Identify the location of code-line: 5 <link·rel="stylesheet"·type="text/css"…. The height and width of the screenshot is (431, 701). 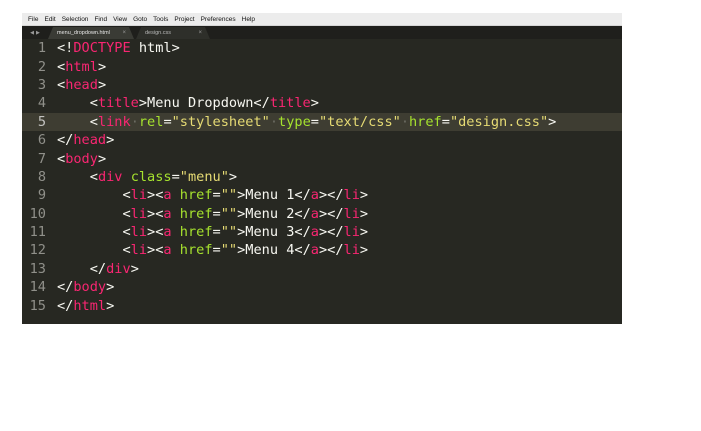
(322, 121).